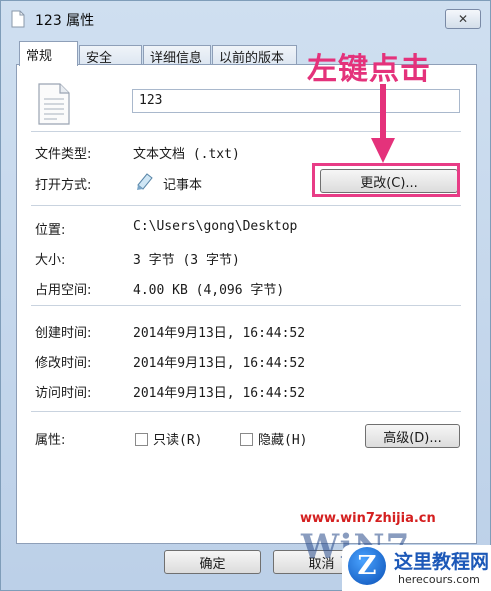 This screenshot has width=491, height=591. What do you see at coordinates (212, 562) in the screenshot?
I see `ok-button: 确定` at bounding box center [212, 562].